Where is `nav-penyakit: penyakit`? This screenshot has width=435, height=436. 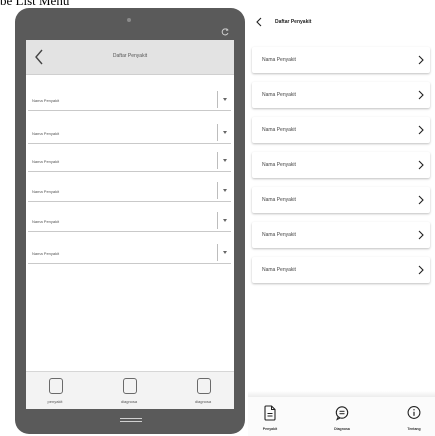
nav-penyakit: penyakit is located at coordinates (57, 390).